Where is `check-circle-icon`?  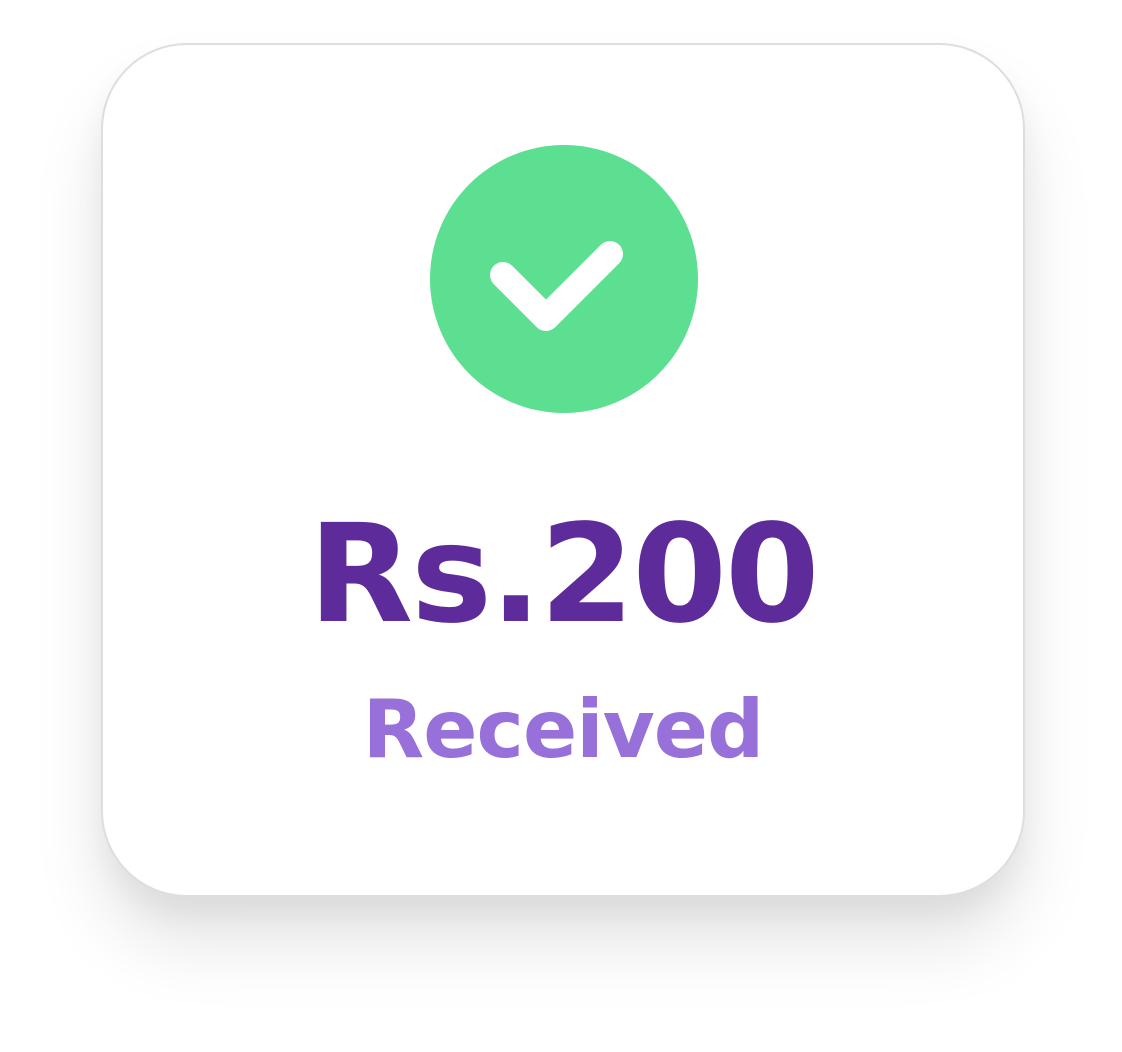
check-circle-icon is located at coordinates (564, 279).